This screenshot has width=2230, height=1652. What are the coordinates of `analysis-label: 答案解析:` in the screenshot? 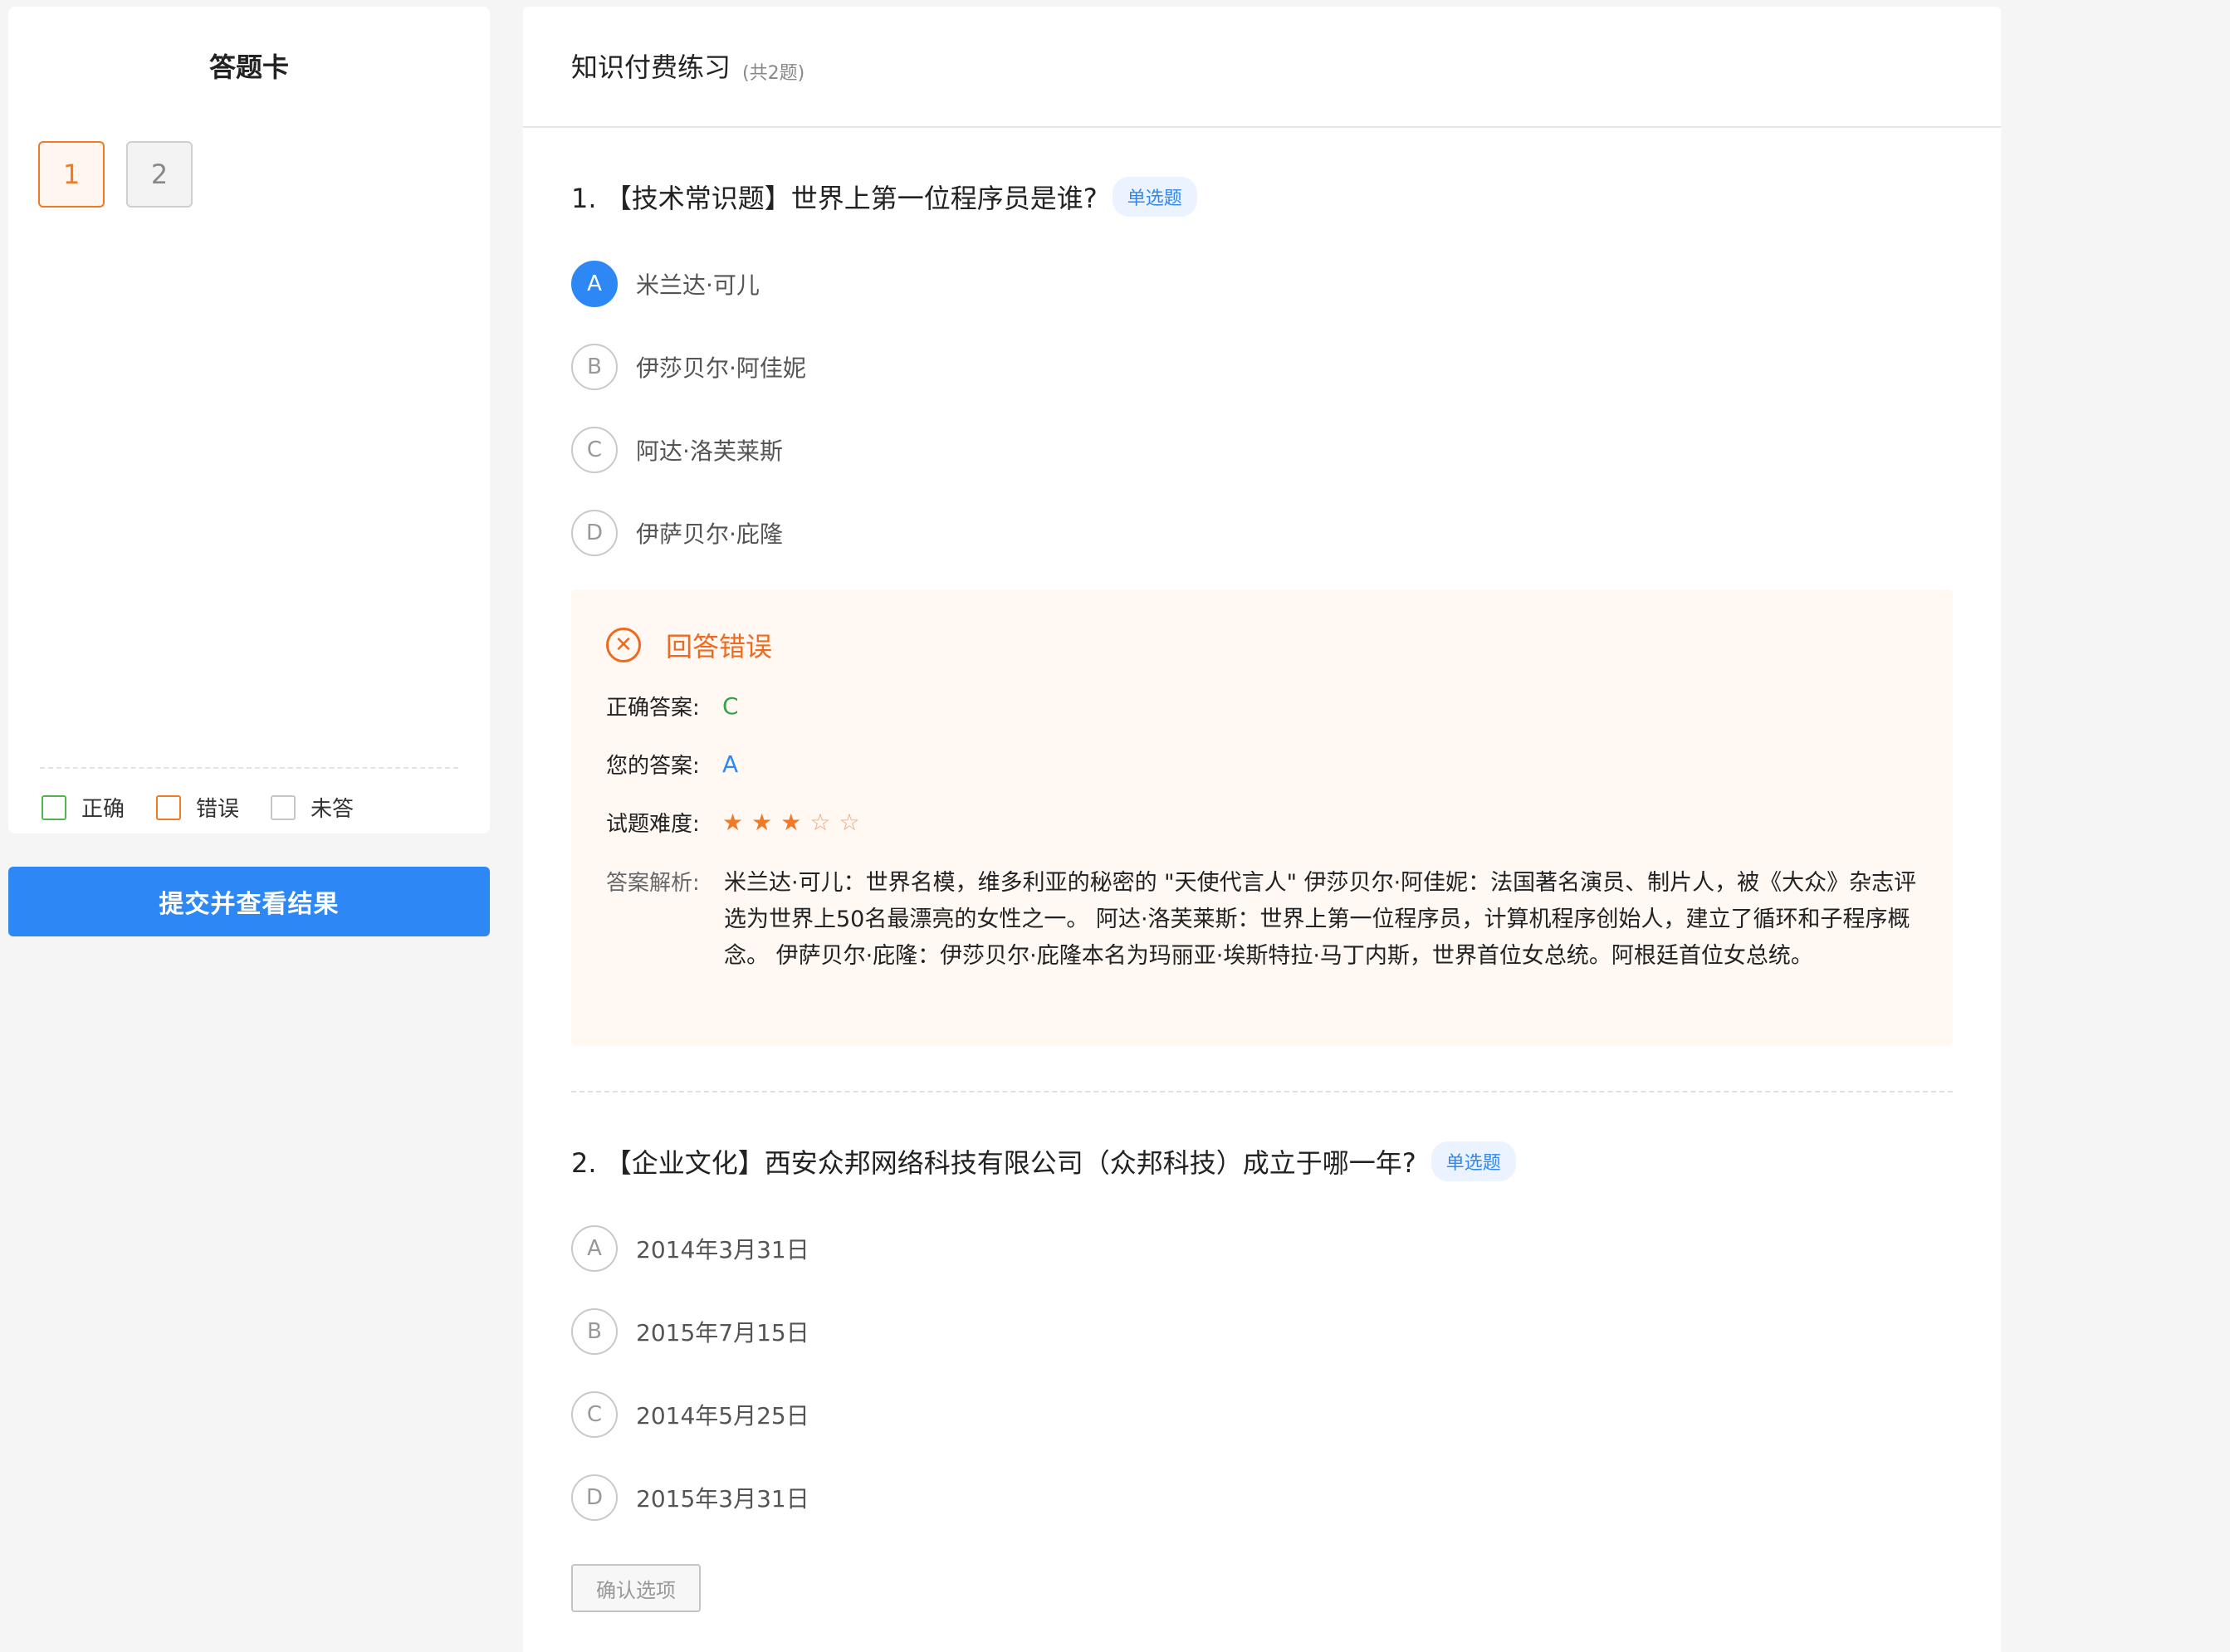 It's located at (653, 883).